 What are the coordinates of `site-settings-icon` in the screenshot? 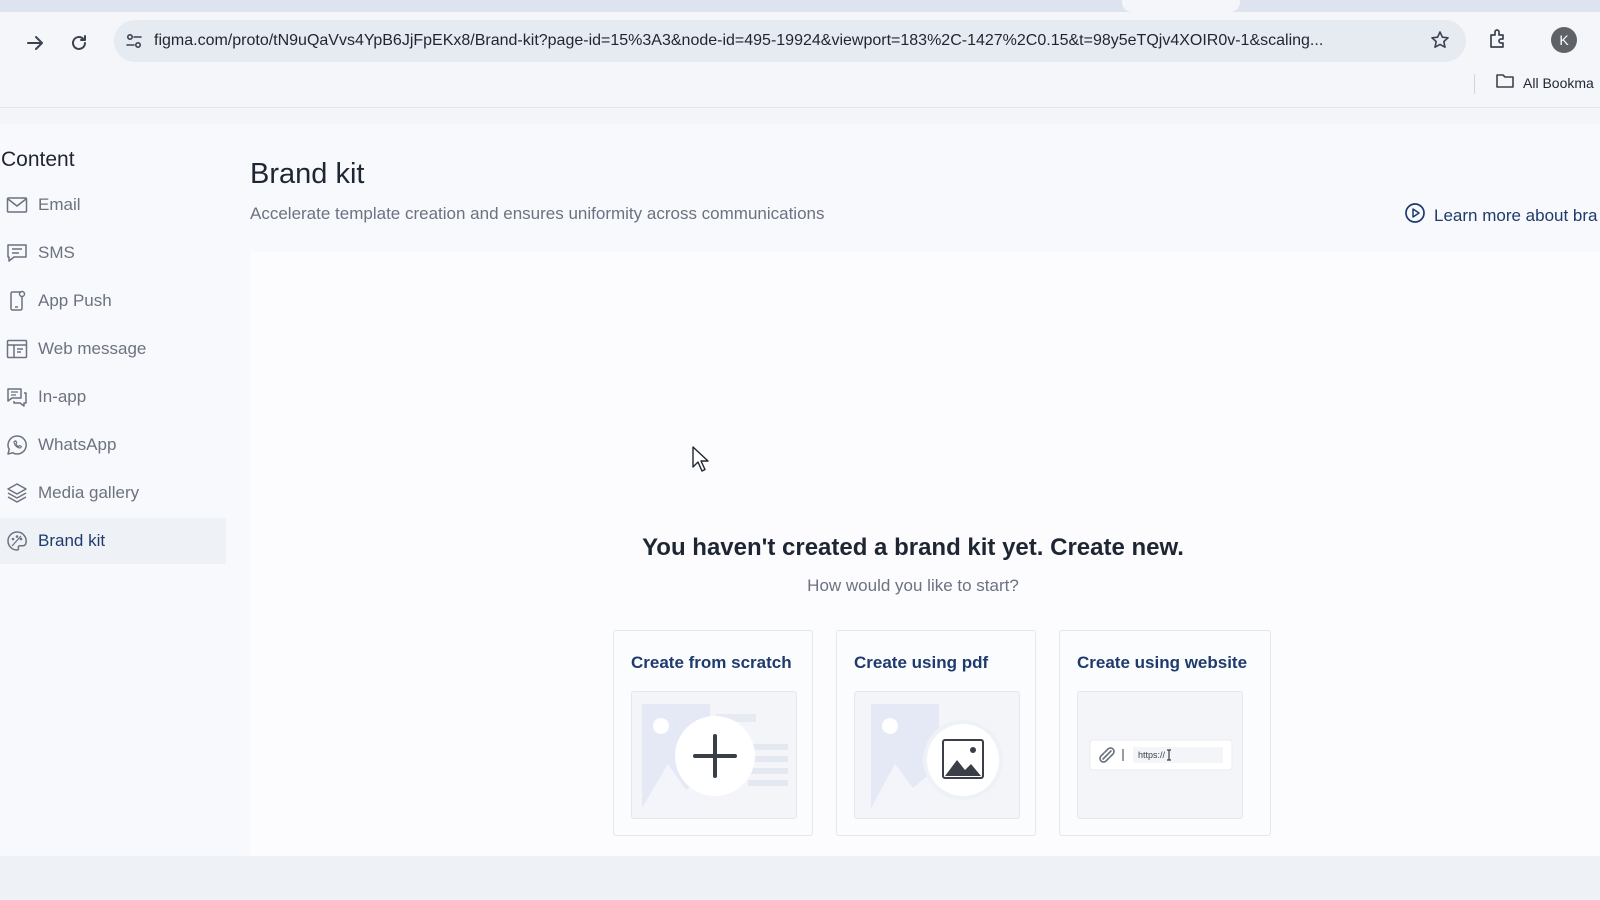 It's located at (134, 41).